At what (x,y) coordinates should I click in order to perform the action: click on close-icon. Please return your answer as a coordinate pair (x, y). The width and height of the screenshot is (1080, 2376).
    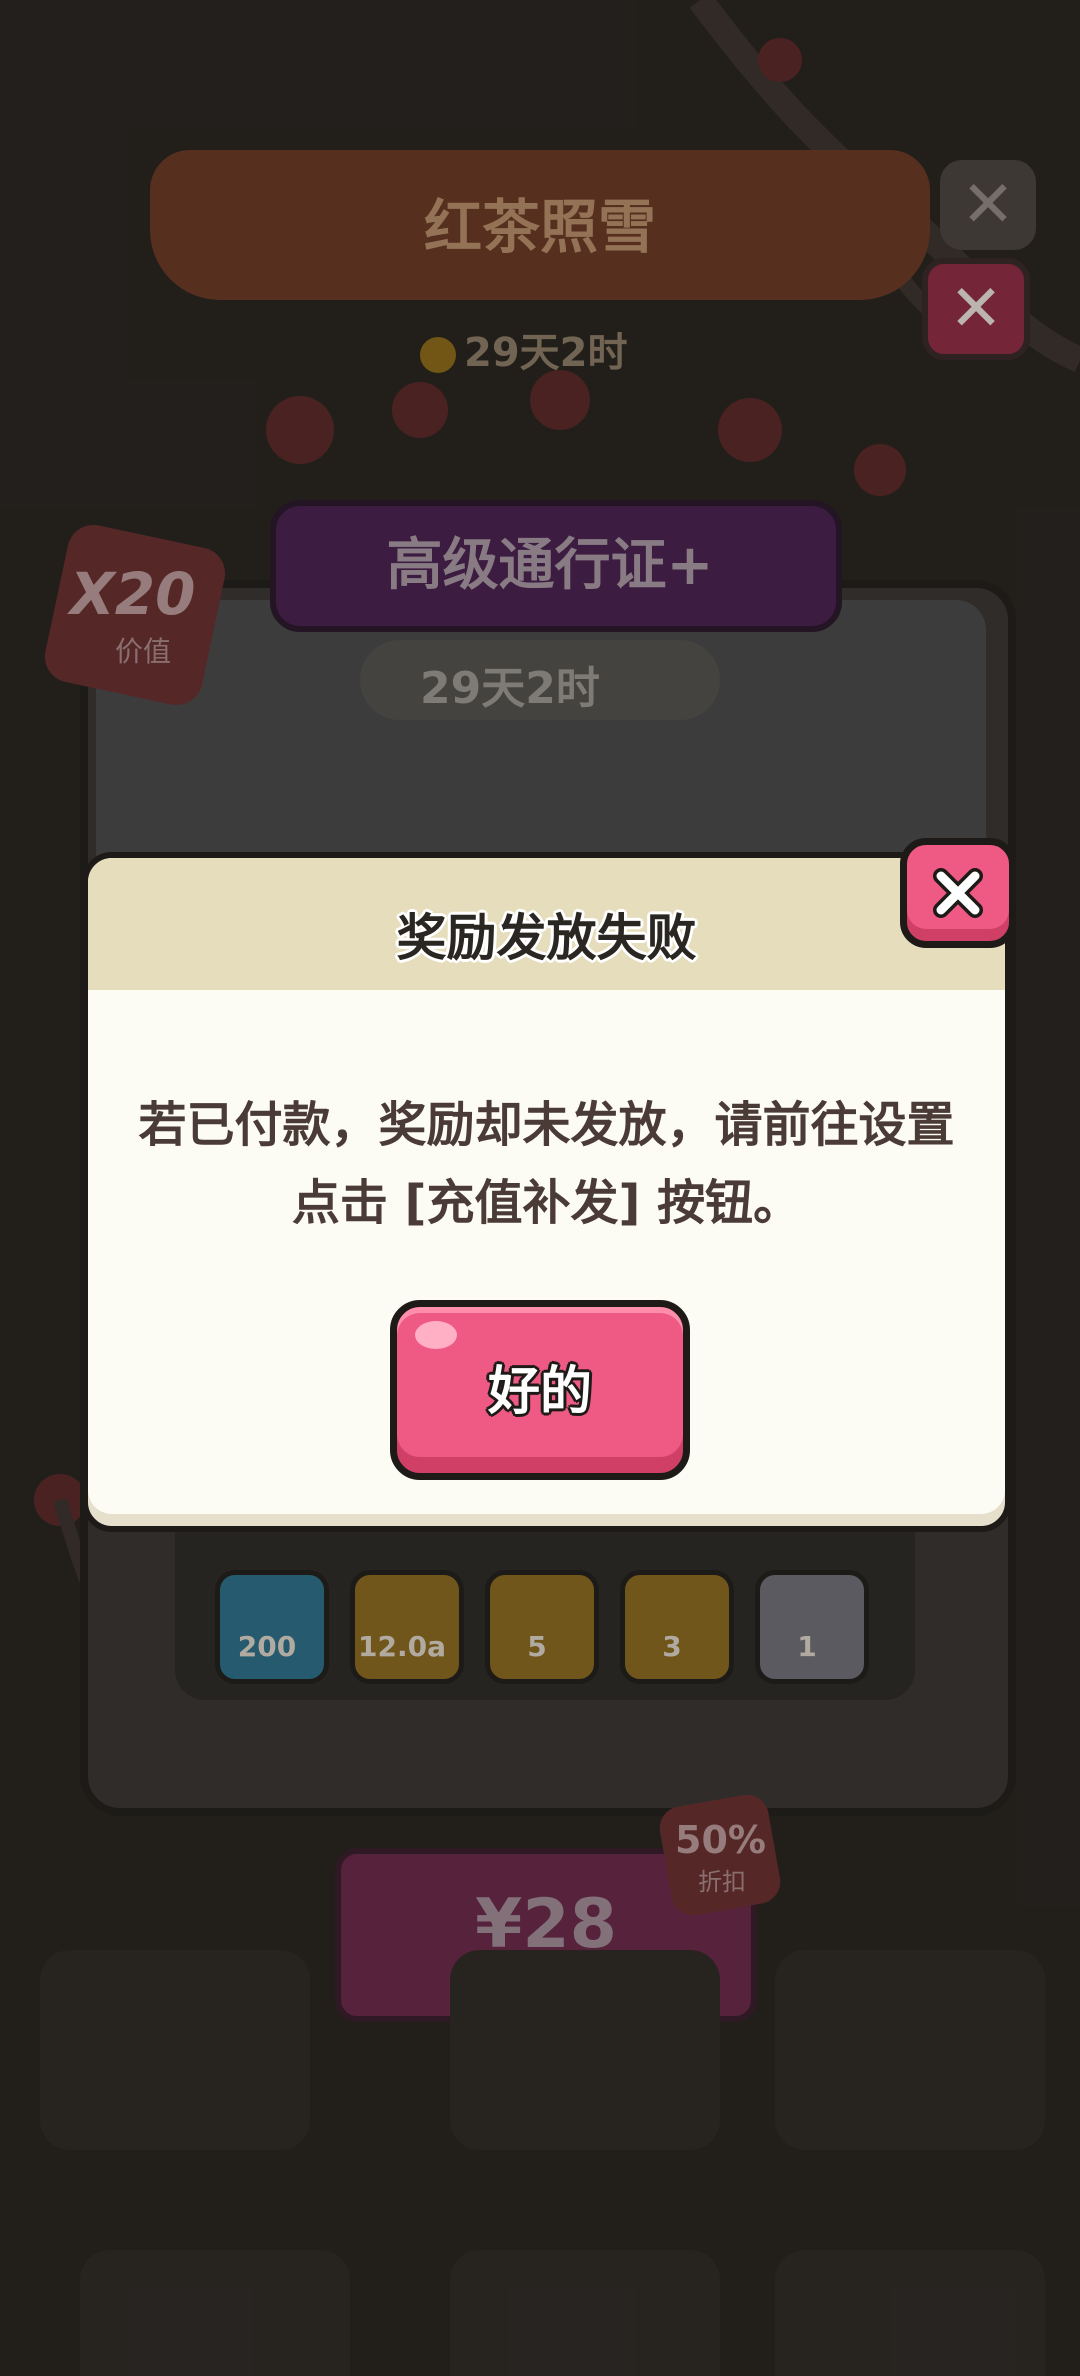
    Looking at the image, I should click on (958, 893).